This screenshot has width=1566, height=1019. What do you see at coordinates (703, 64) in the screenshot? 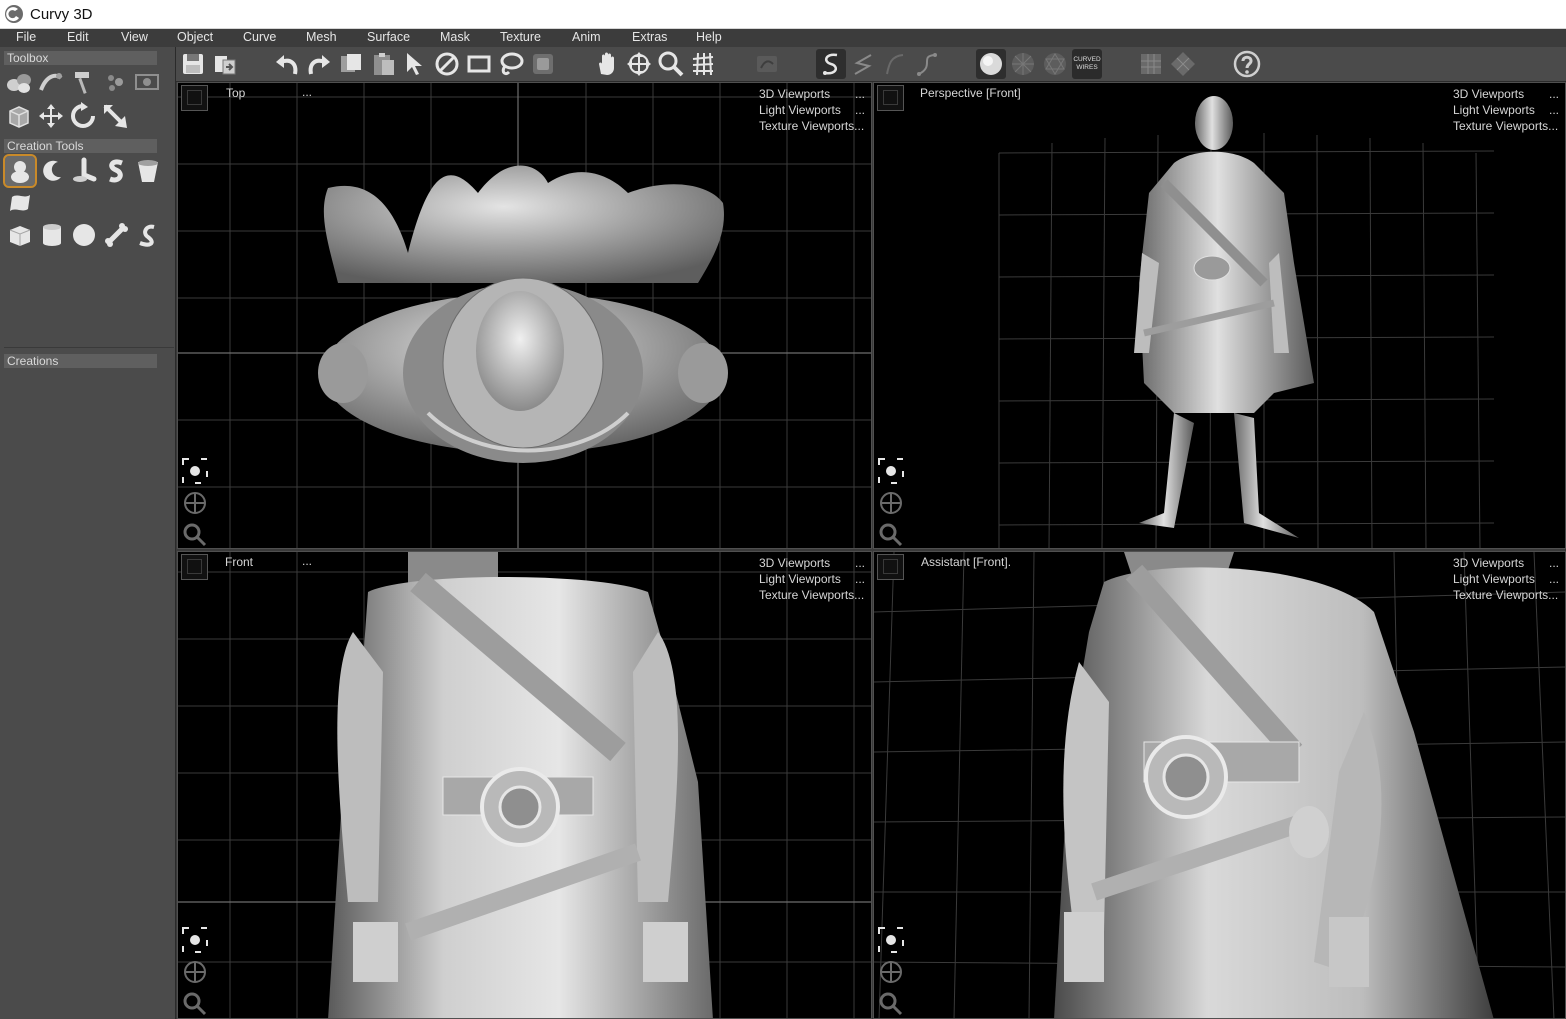
I see `grid-toggle-button` at bounding box center [703, 64].